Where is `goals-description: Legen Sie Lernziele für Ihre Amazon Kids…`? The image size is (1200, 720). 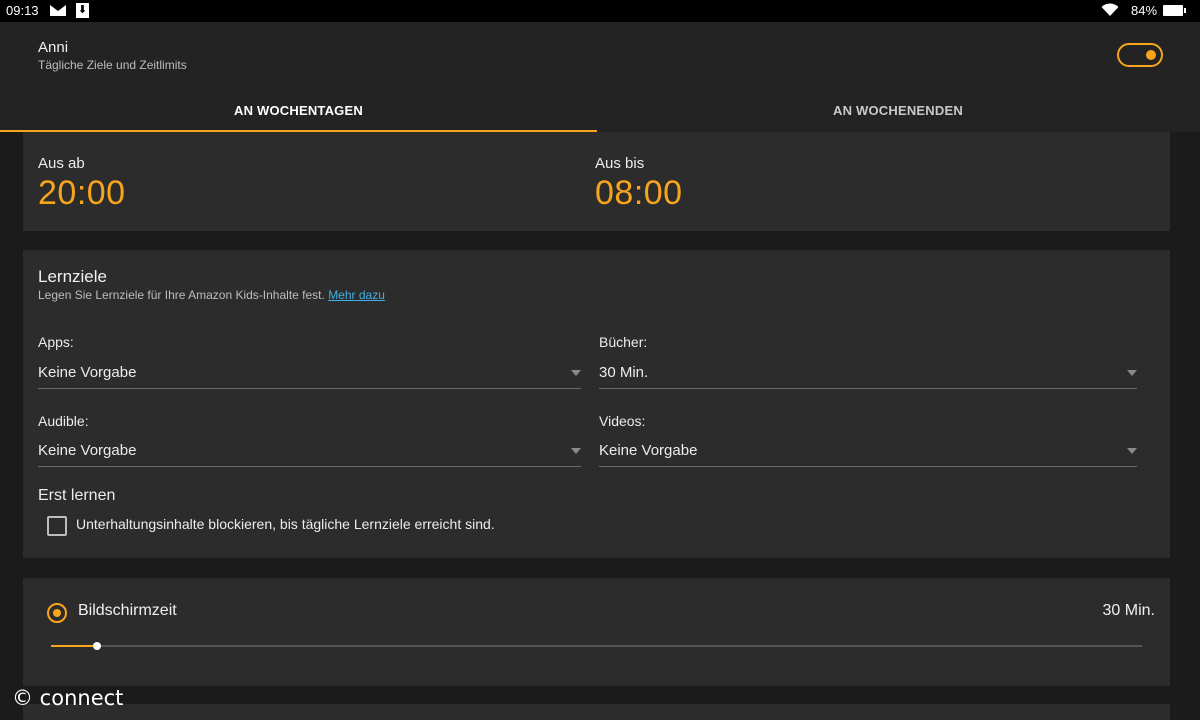
goals-description: Legen Sie Lernziele für Ihre Amazon Kids… is located at coordinates (211, 295).